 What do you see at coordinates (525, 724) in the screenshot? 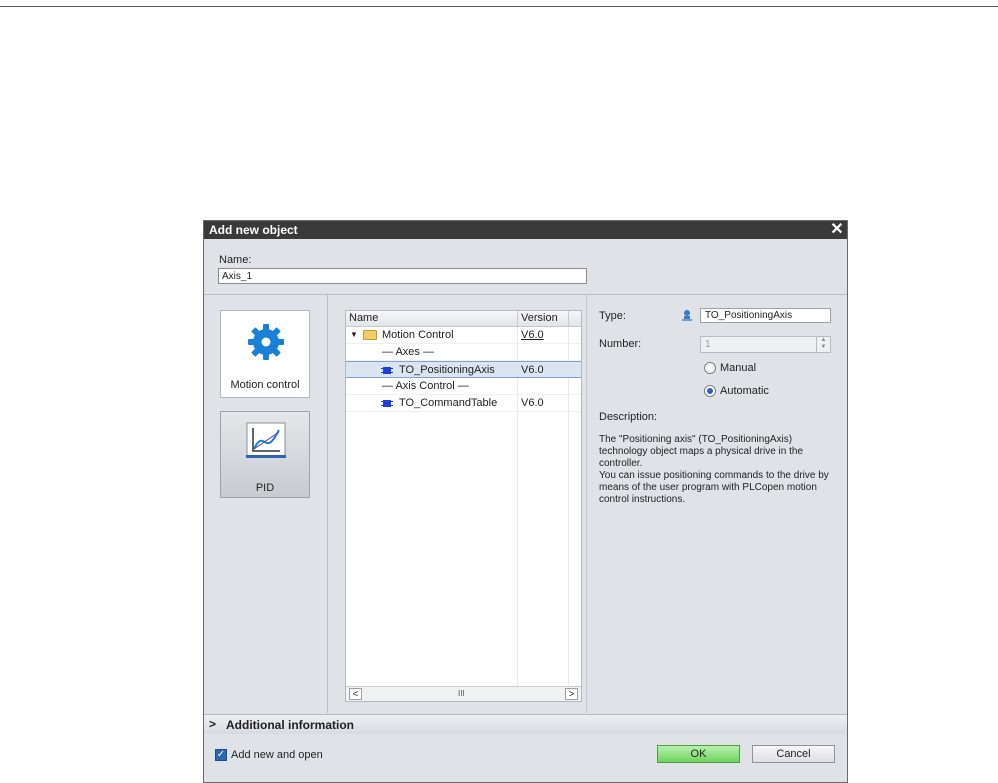
I see `additional-information-section: > Additional information` at bounding box center [525, 724].